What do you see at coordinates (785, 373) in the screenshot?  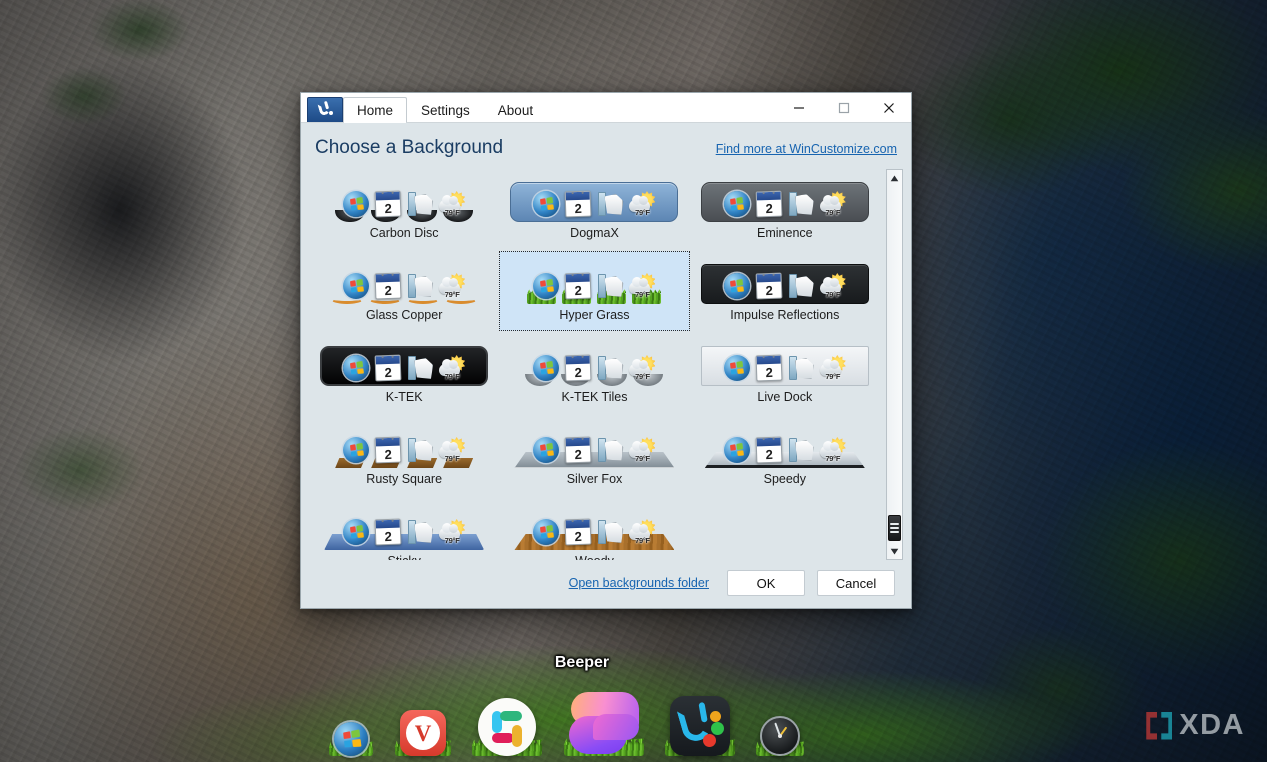 I see `background-item: 2 79°F Live Dock` at bounding box center [785, 373].